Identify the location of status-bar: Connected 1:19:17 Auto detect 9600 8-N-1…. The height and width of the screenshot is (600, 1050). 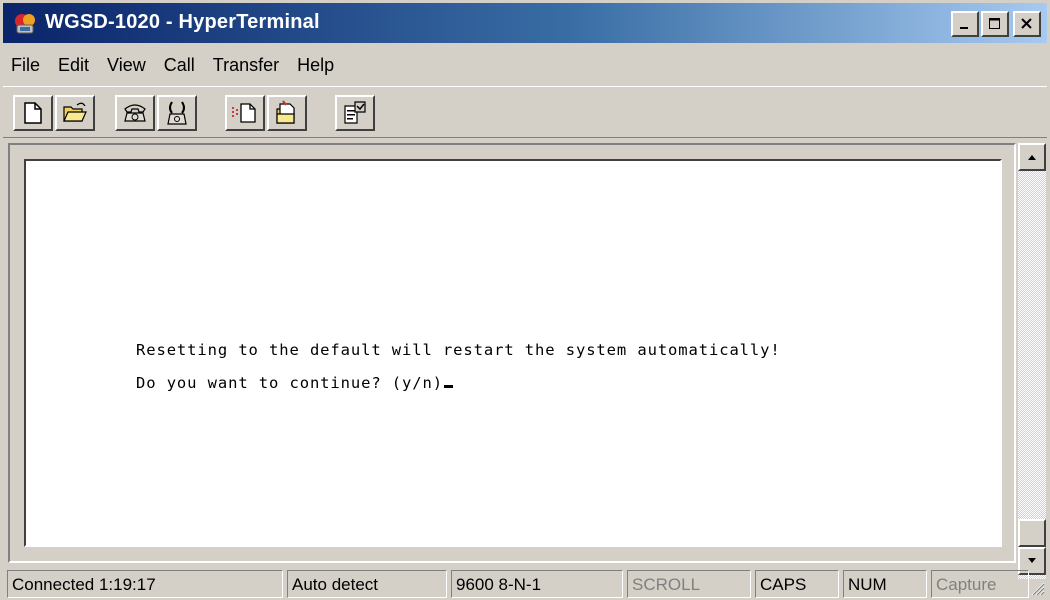
(525, 583).